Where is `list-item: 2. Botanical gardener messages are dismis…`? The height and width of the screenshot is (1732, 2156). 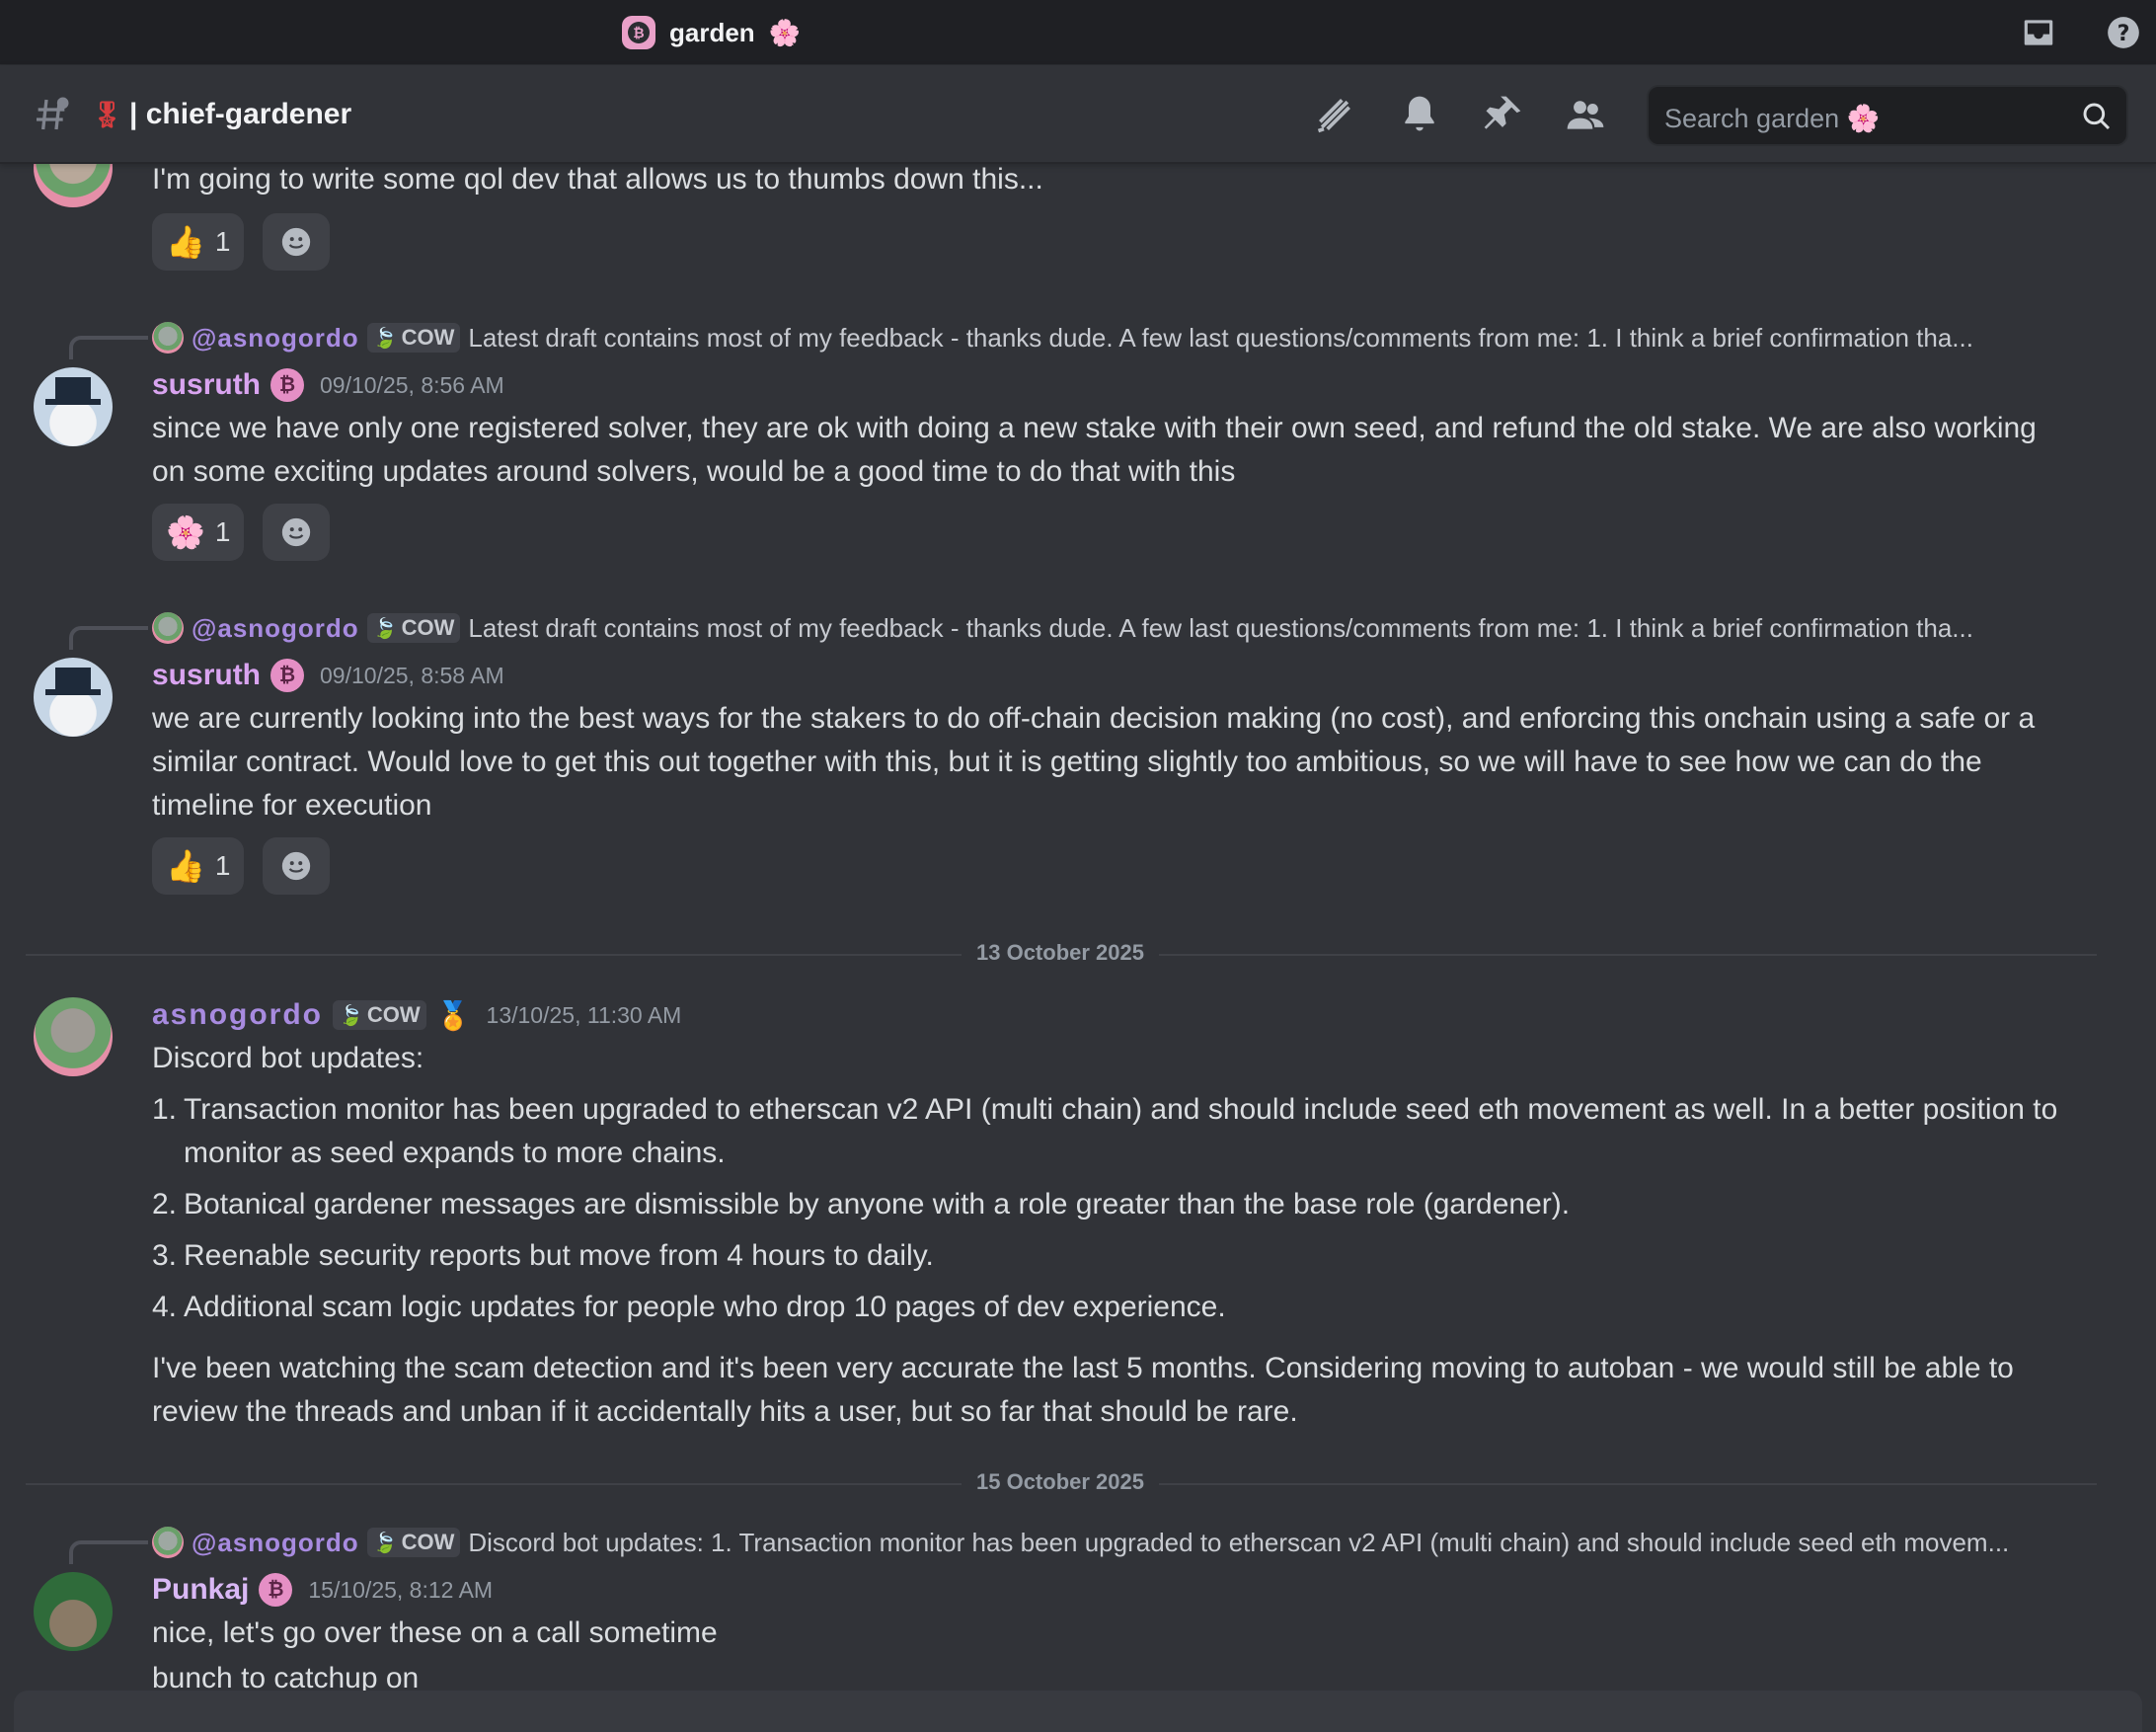 list-item: 2. Botanical gardener messages are dismis… is located at coordinates (861, 1204).